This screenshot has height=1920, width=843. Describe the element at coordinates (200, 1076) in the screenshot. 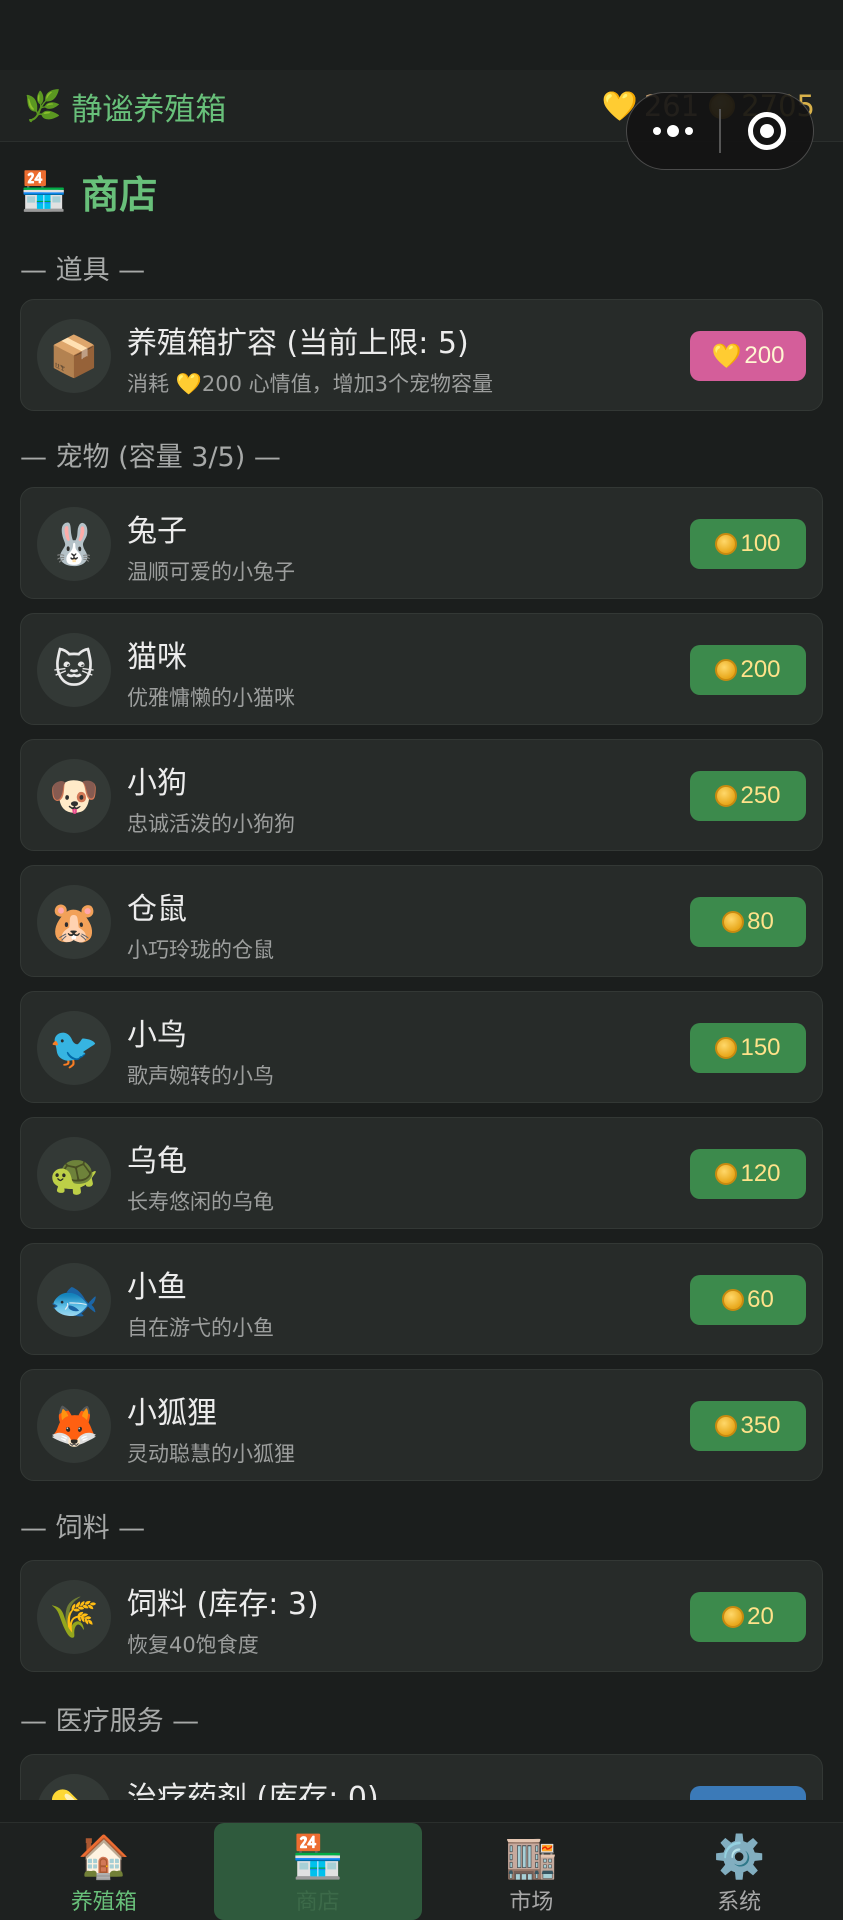

I see `pet-desc: 歌声婉转的小鸟` at that location.